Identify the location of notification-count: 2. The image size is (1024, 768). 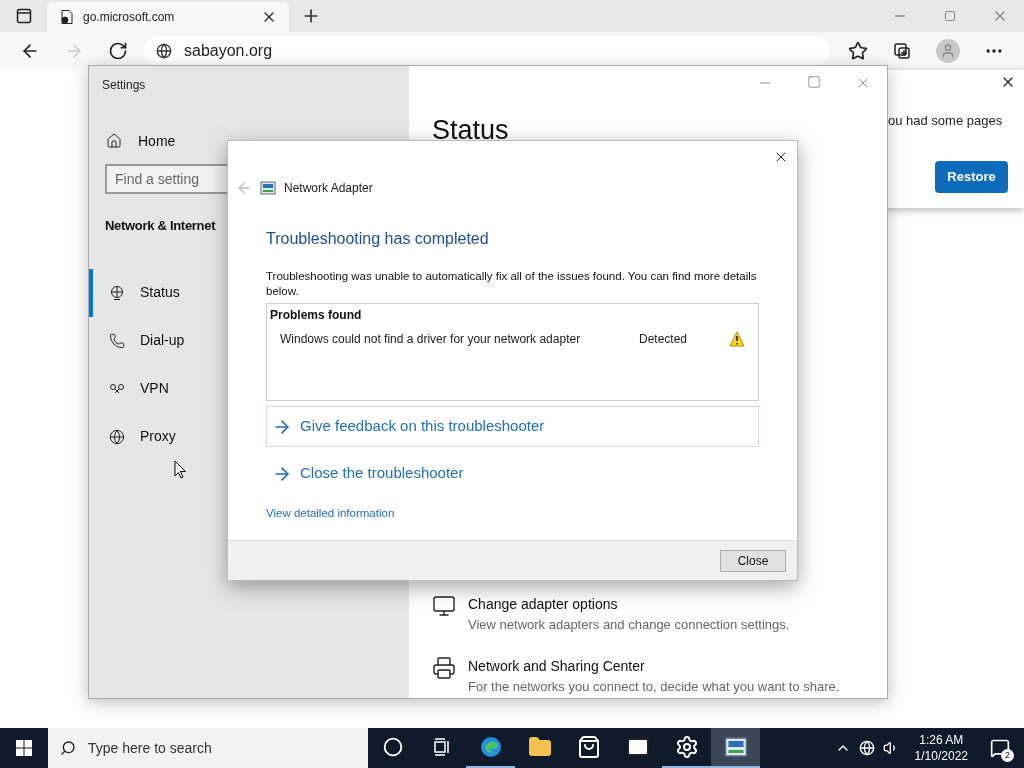
(1007, 755).